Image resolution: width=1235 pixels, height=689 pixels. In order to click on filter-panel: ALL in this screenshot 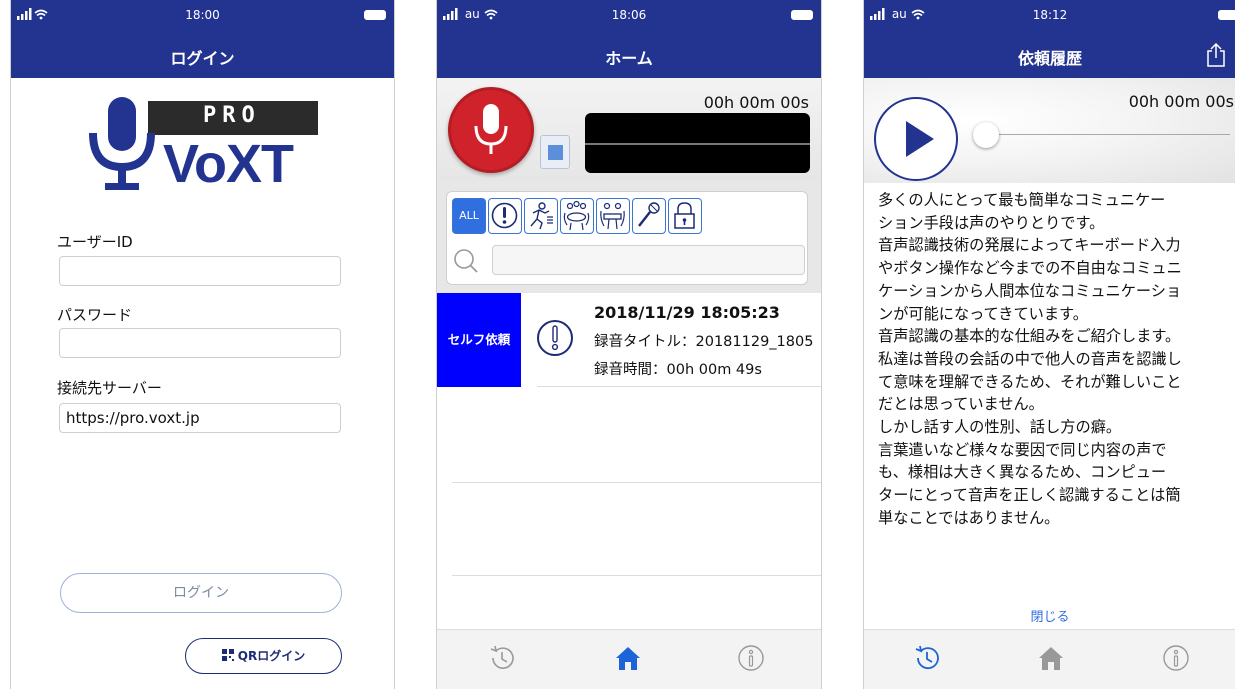, I will do `click(629, 237)`.